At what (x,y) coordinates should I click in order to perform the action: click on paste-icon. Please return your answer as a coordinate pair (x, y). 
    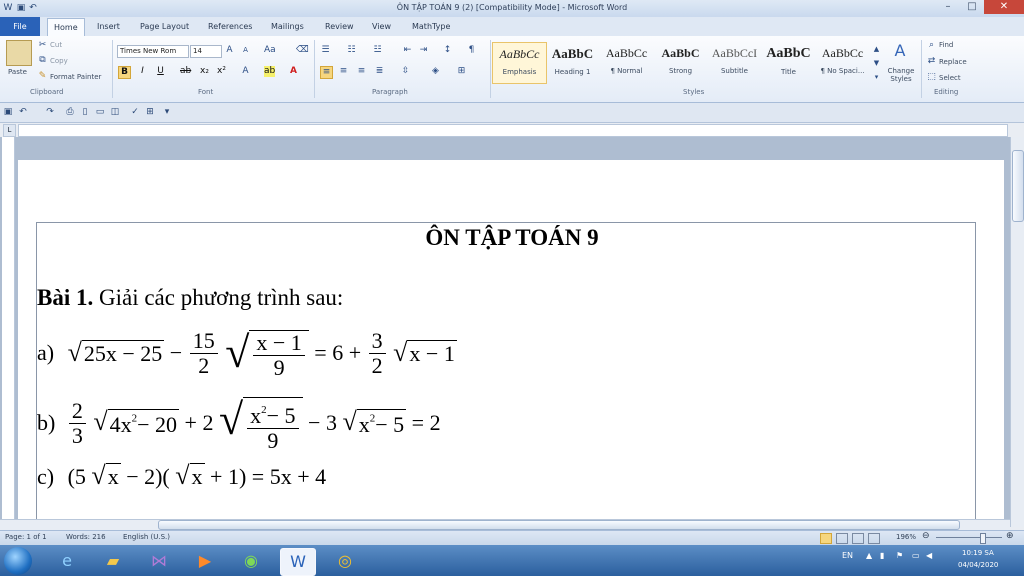
    Looking at the image, I should click on (19, 53).